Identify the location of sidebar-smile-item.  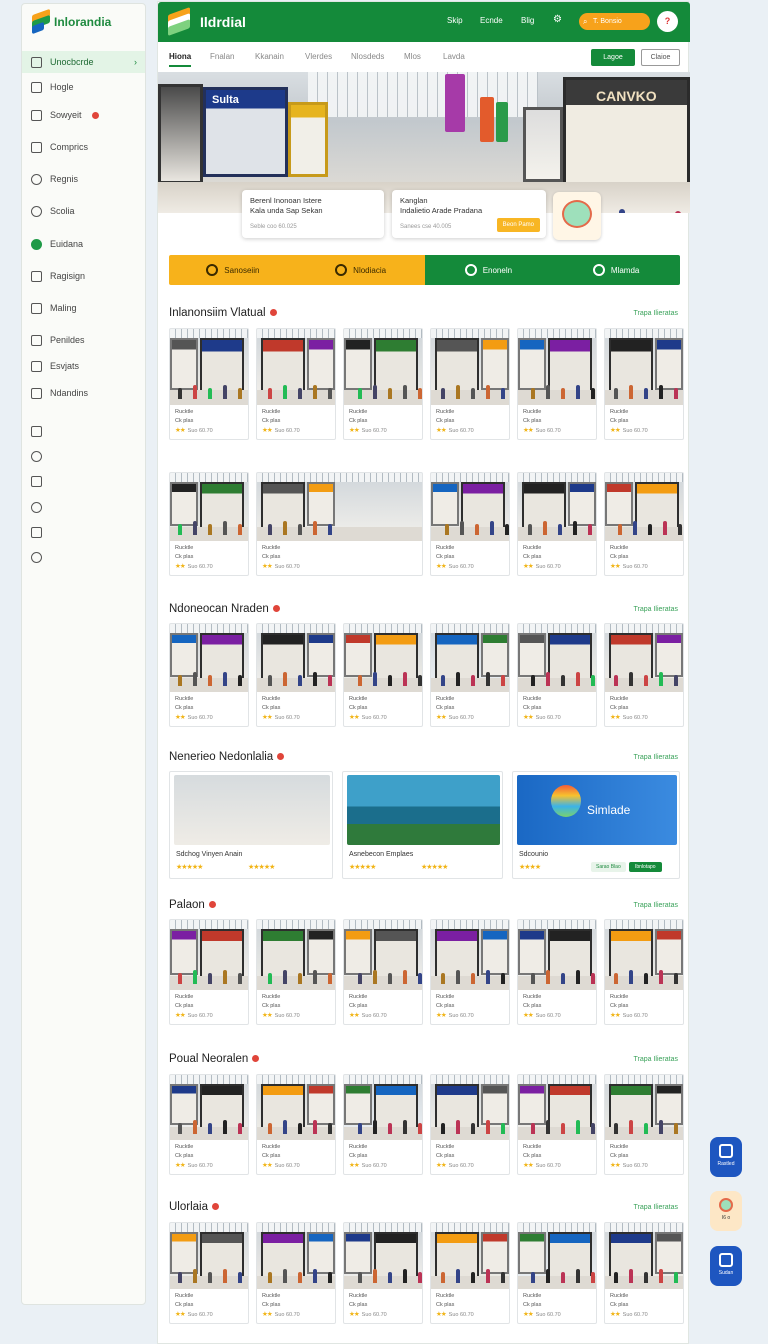
(83, 532).